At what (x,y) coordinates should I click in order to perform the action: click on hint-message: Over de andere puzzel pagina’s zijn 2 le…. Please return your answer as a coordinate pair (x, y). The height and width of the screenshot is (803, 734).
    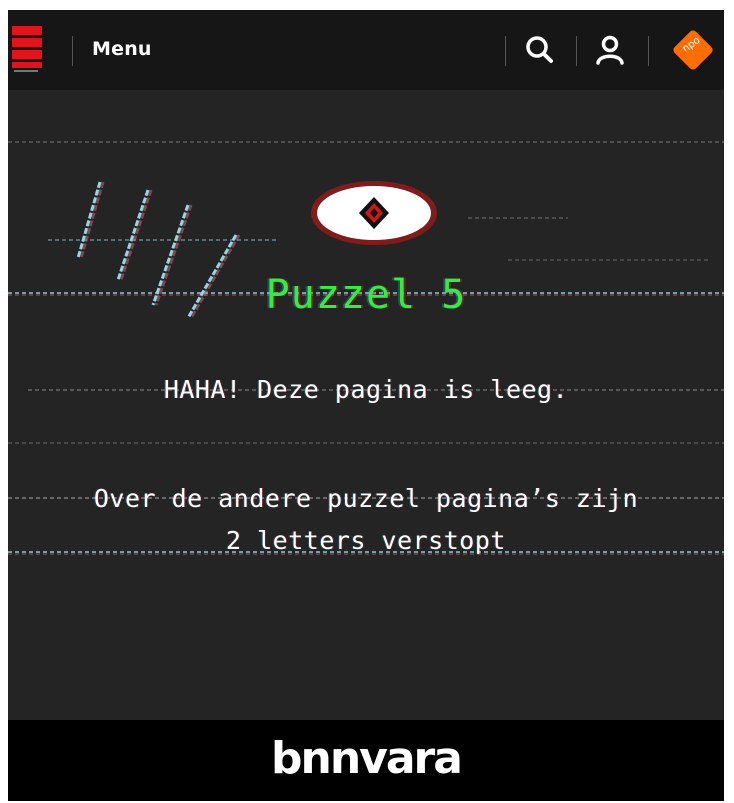
    Looking at the image, I should click on (366, 520).